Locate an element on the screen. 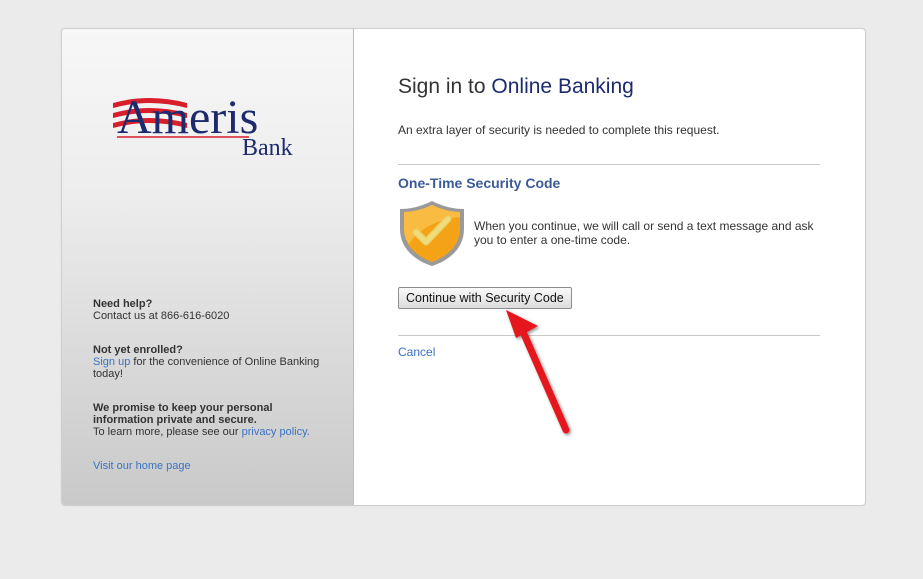 The height and width of the screenshot is (579, 923). help-heading: Need help? is located at coordinates (123, 304).